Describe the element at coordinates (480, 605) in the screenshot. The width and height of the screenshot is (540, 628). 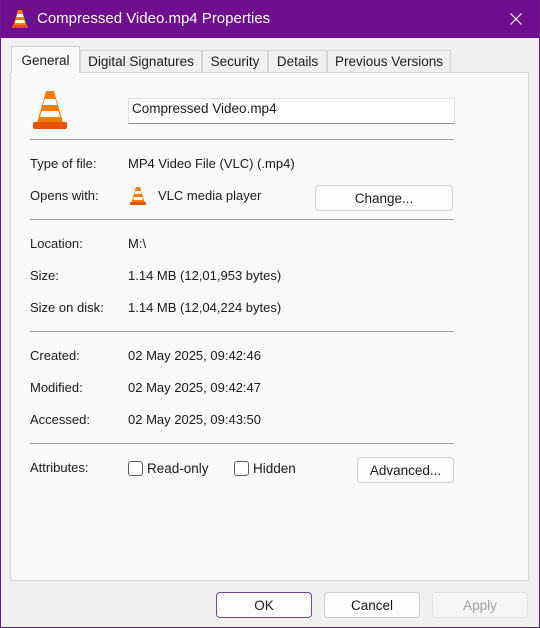
I see `apply-button: Apply` at that location.